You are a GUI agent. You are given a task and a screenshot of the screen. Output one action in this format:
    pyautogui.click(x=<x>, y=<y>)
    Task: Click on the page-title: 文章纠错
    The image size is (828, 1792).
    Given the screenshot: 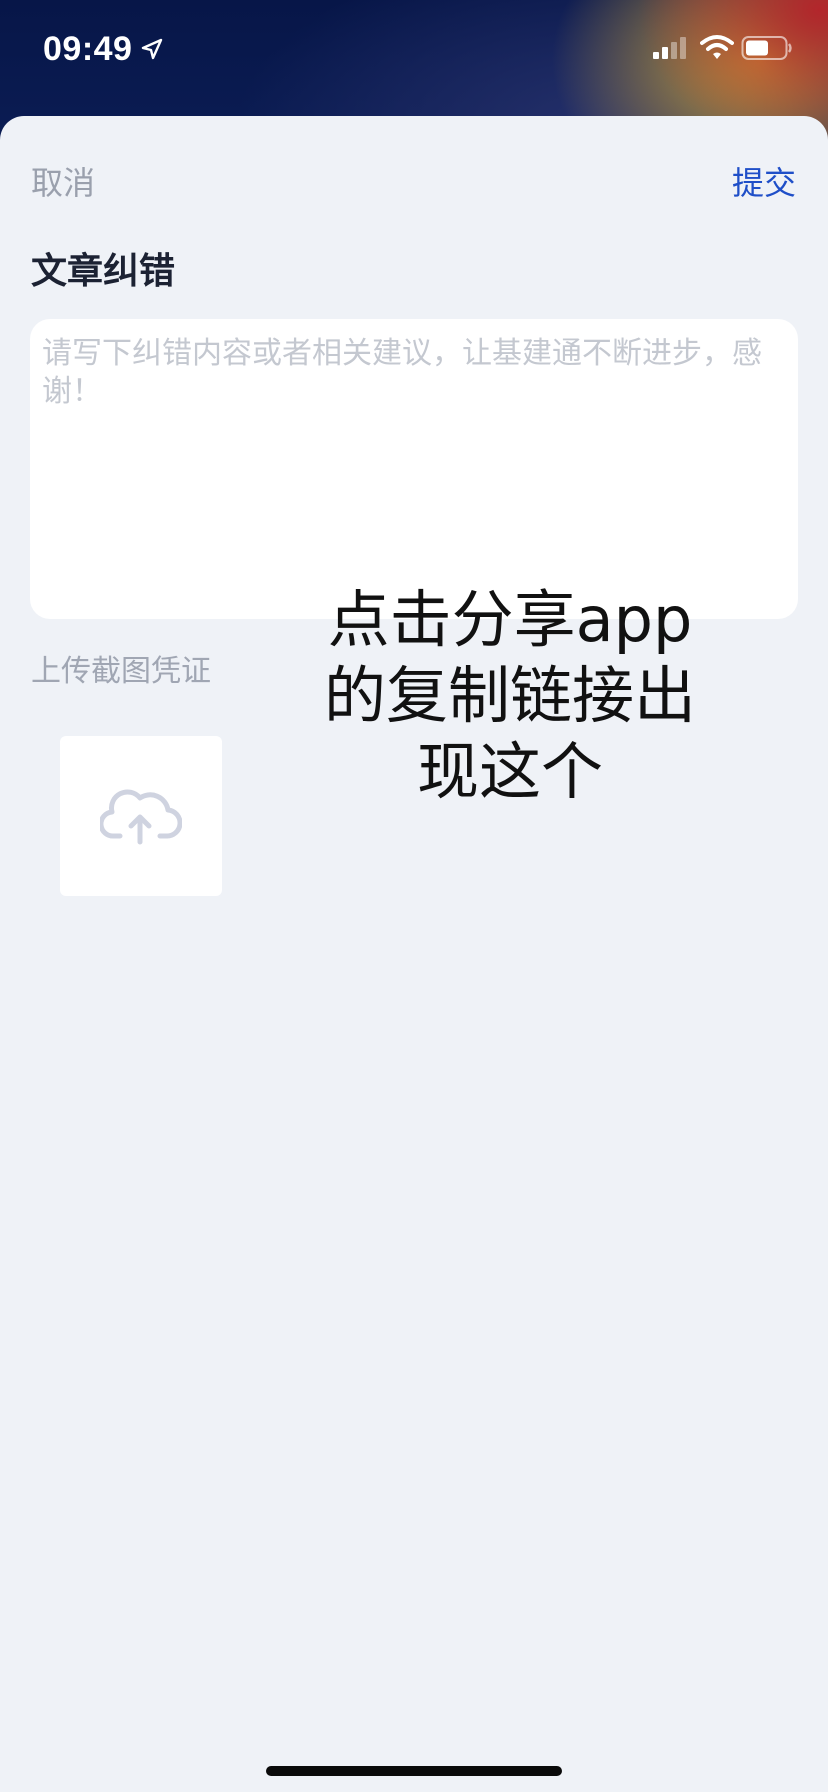 What is the action you would take?
    pyautogui.click(x=103, y=271)
    